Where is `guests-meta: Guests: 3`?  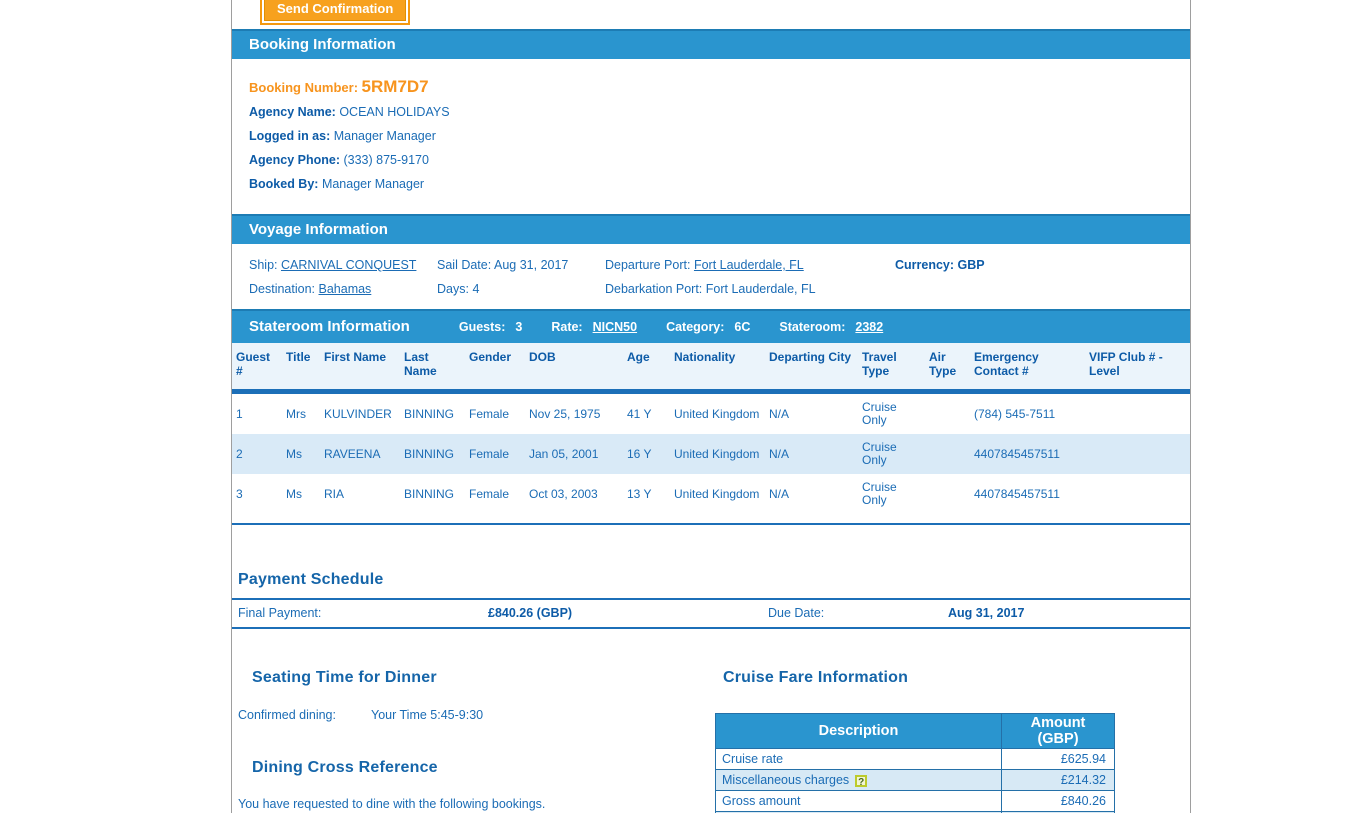
guests-meta: Guests: 3 is located at coordinates (491, 327).